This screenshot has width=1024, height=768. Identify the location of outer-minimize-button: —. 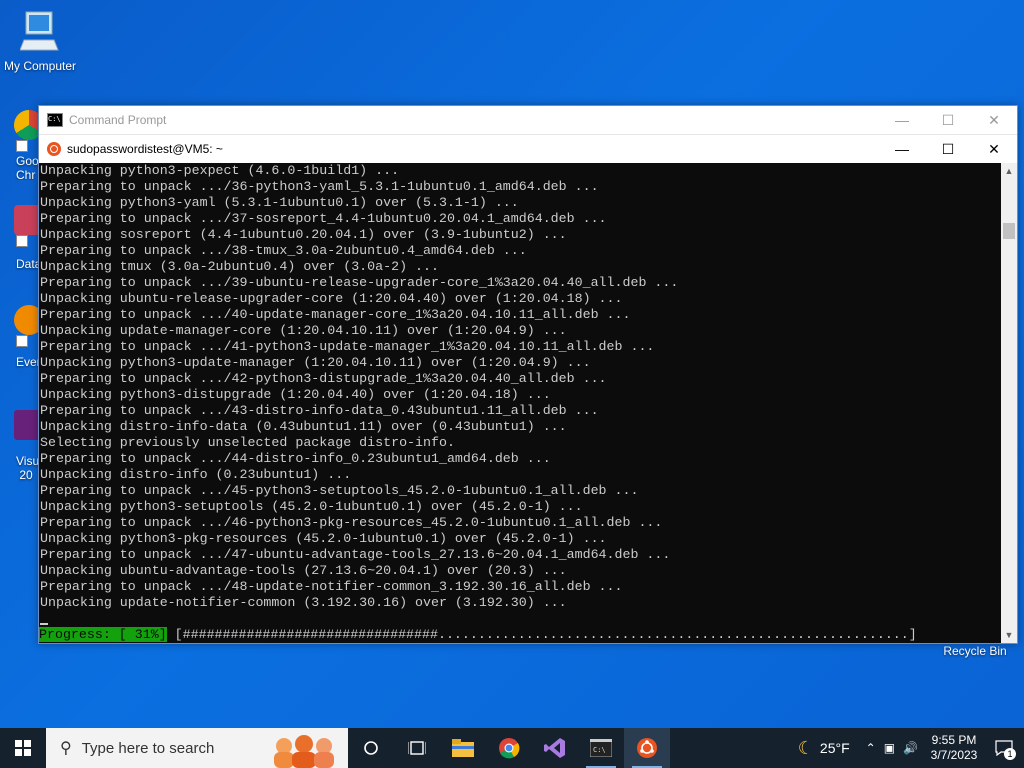
(902, 120).